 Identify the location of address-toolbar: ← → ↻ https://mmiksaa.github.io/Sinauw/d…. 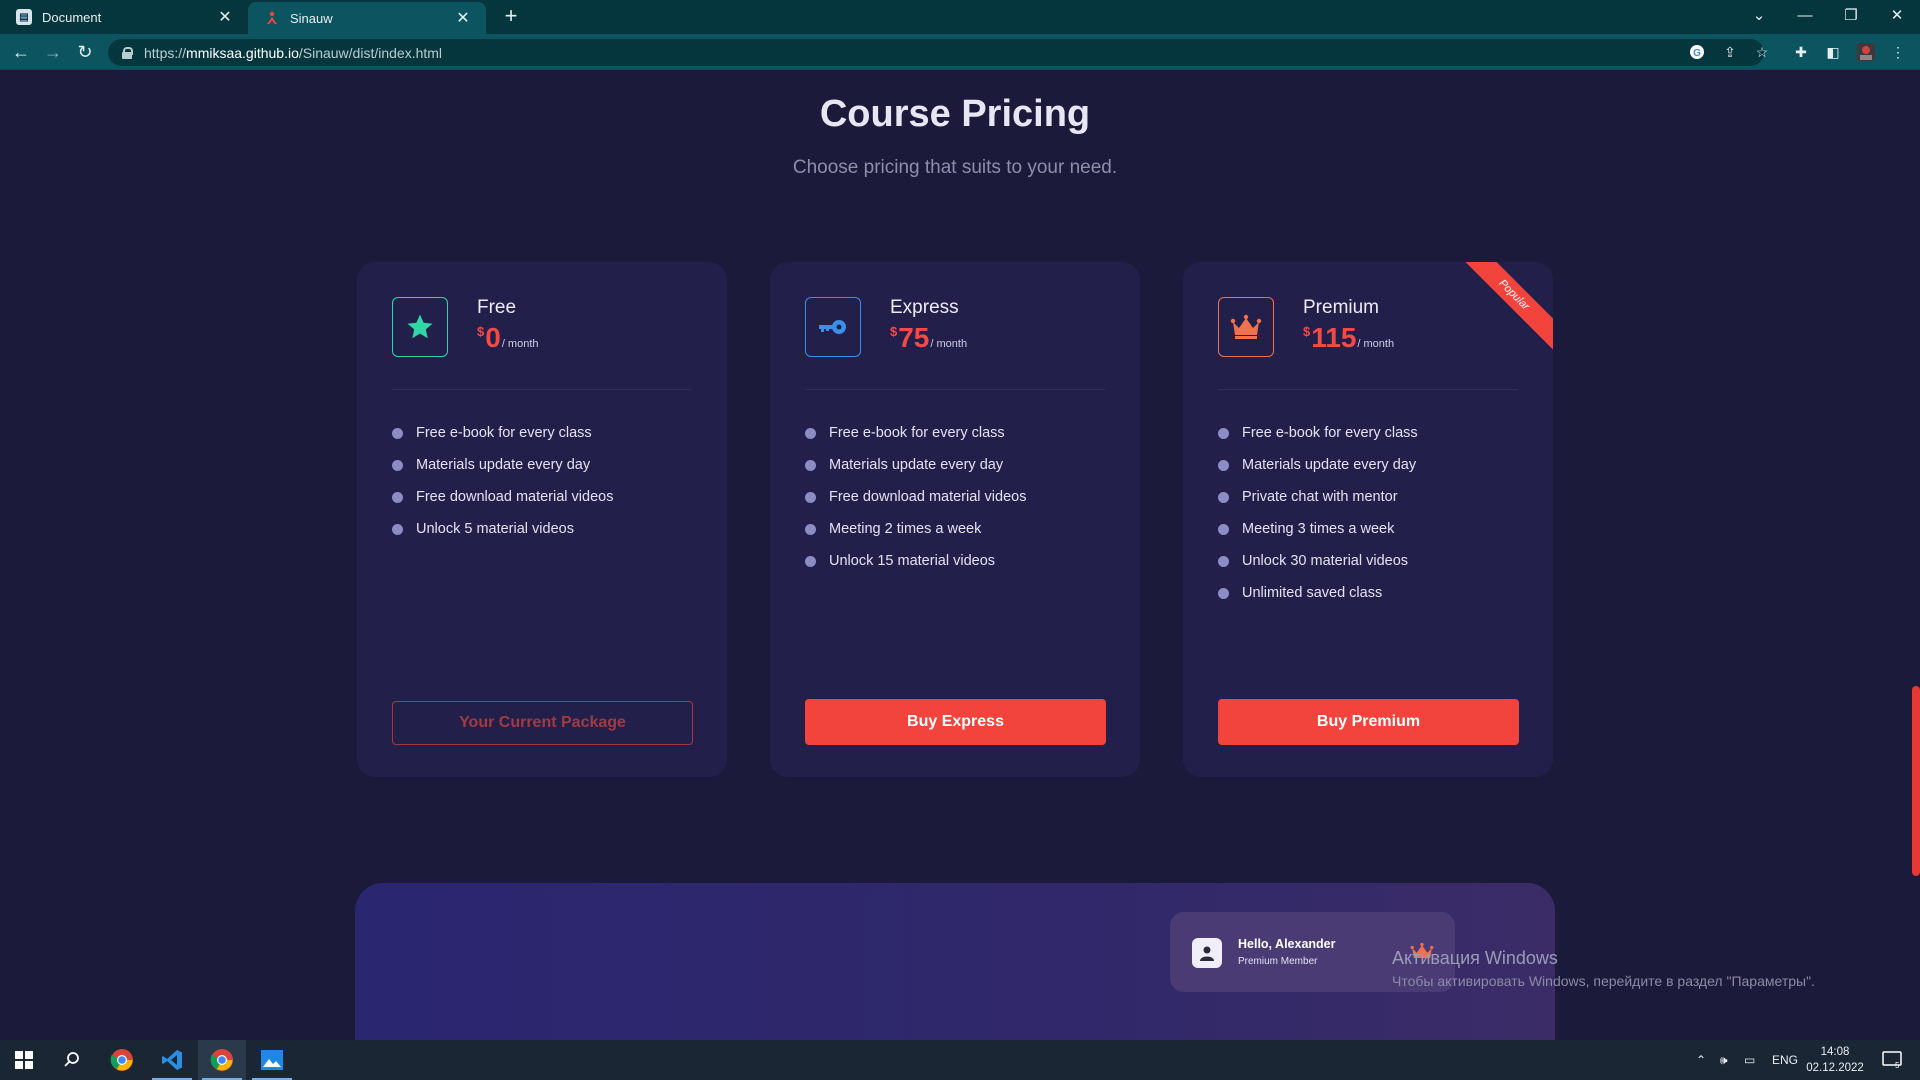
(960, 52).